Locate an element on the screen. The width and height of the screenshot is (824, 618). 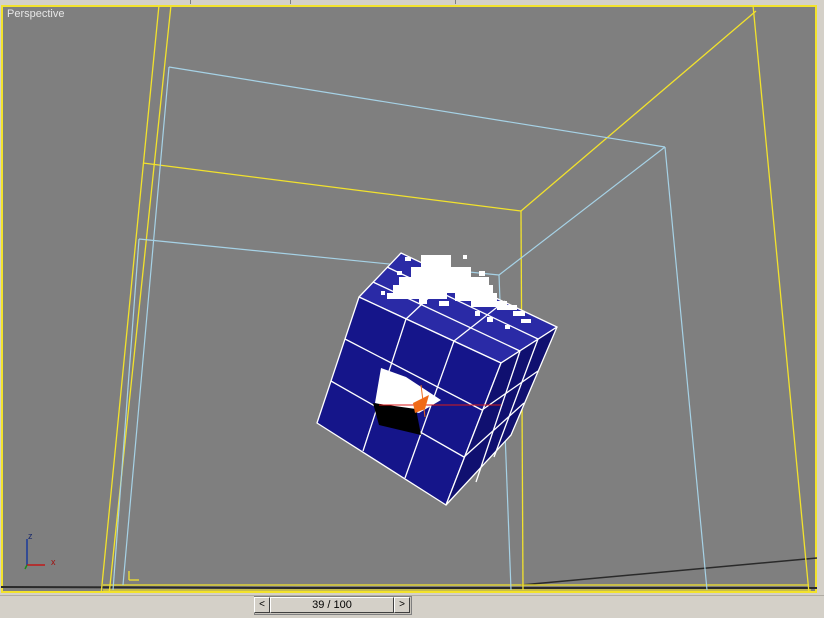
prev-frame-button: < is located at coordinates (262, 605).